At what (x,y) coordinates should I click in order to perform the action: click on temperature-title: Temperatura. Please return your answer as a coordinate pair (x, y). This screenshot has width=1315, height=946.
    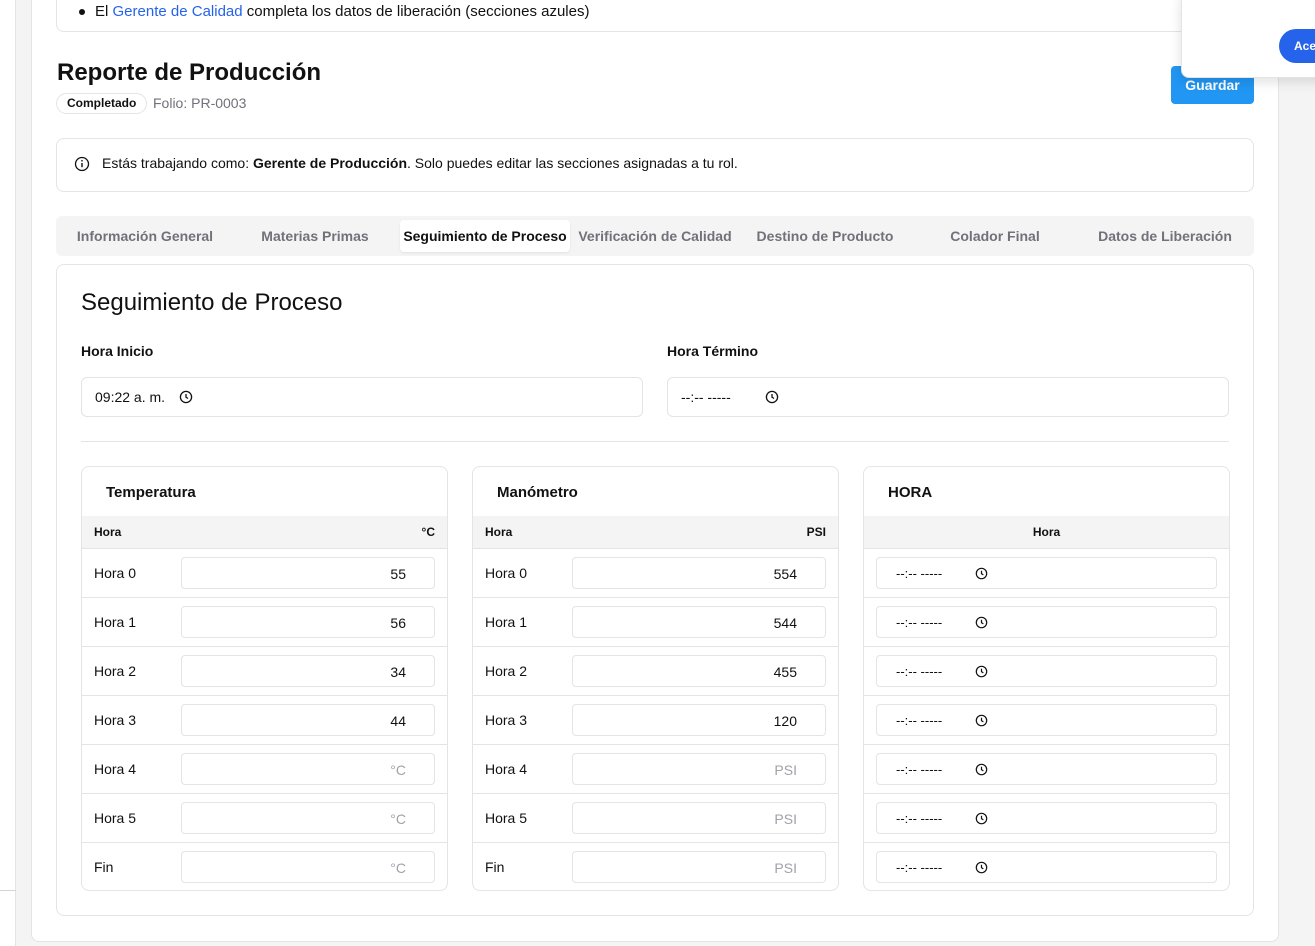
    Looking at the image, I should click on (151, 492).